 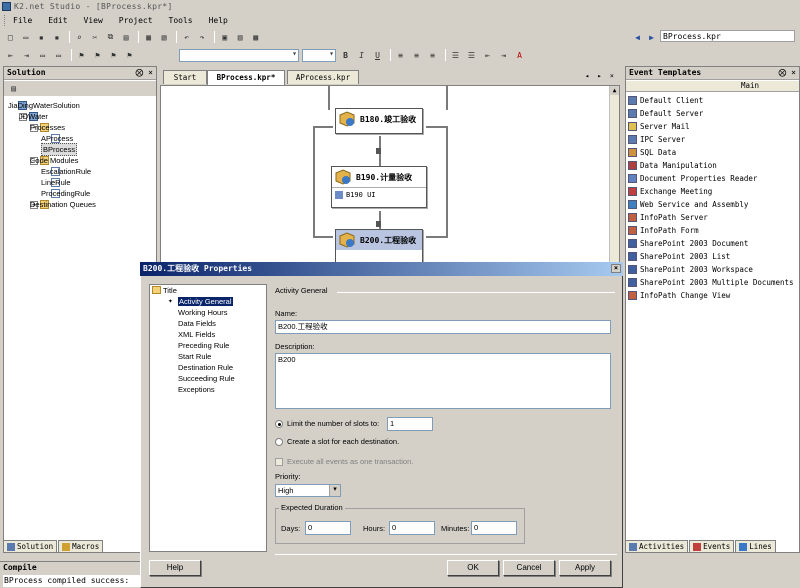 What do you see at coordinates (80, 193) in the screenshot?
I see `tree-item: ProcedingRule` at bounding box center [80, 193].